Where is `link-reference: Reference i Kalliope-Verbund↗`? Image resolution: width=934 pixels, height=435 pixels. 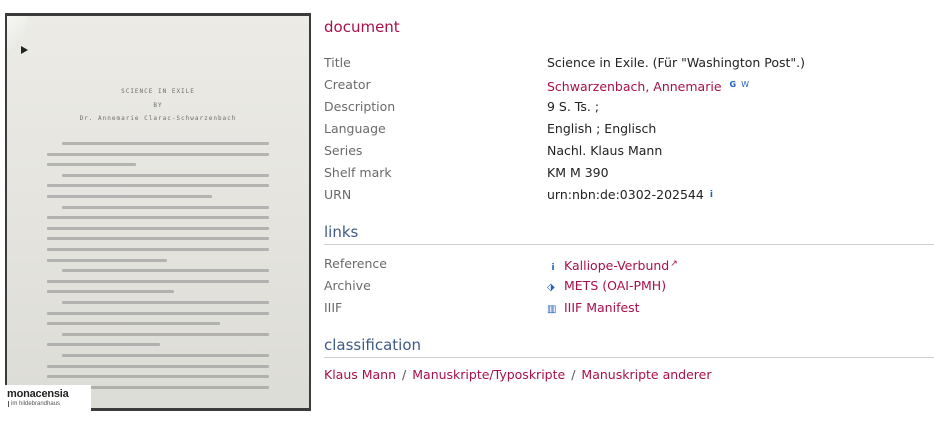
link-reference: Reference i Kalliope-Verbund↗ is located at coordinates (629, 264).